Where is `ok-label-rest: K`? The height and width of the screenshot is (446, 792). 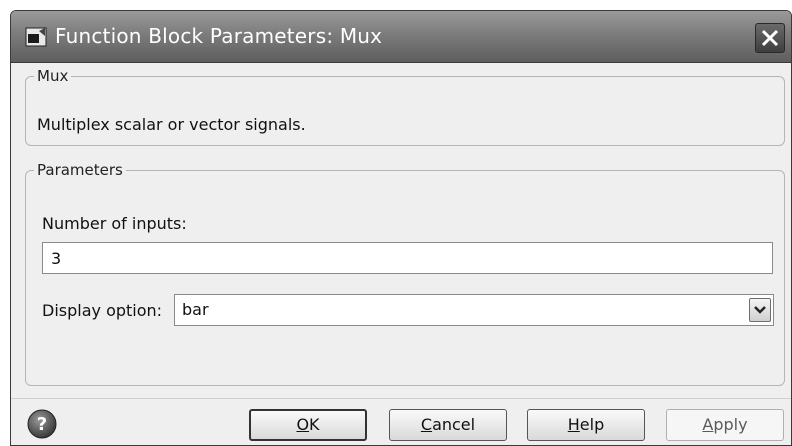 ok-label-rest: K is located at coordinates (314, 424).